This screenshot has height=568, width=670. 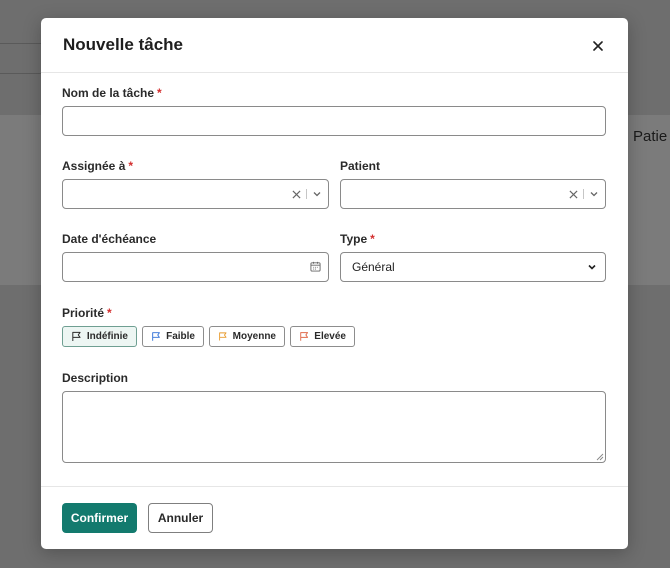 I want to click on patient-label: Patient, so click(x=360, y=166).